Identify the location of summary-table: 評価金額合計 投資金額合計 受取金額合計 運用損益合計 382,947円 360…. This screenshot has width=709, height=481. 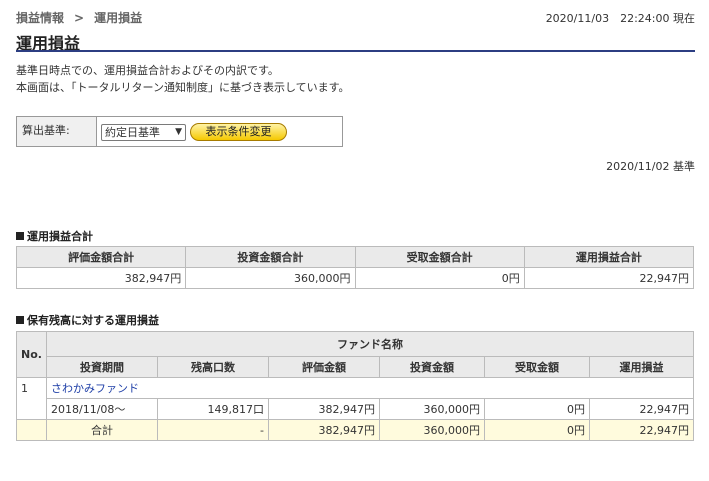
(355, 267).